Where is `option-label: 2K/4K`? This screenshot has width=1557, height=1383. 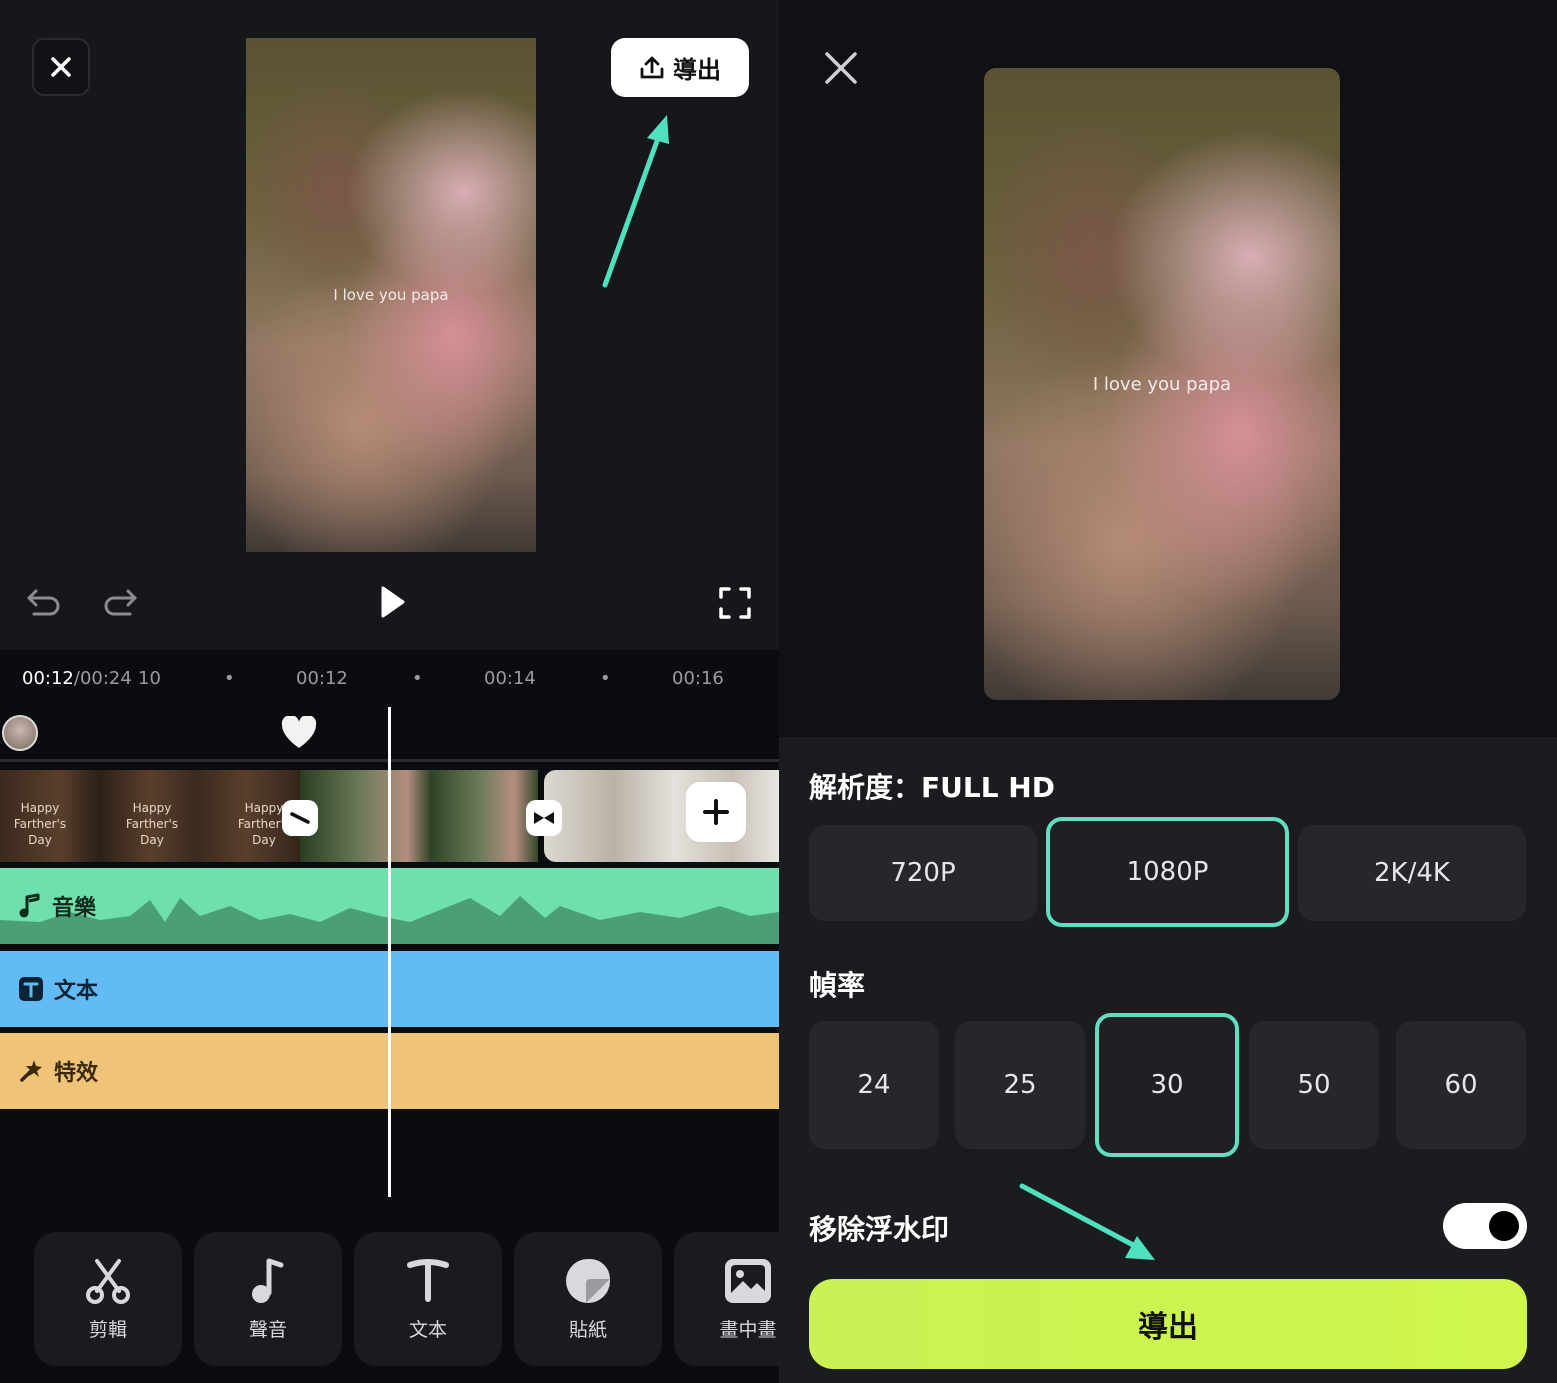 option-label: 2K/4K is located at coordinates (1412, 873).